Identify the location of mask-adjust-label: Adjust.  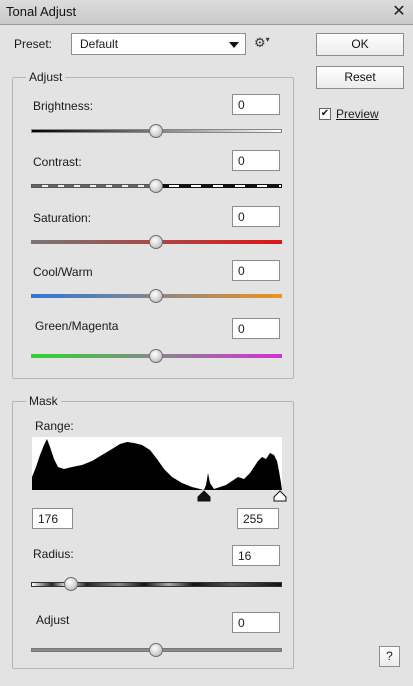
(53, 620).